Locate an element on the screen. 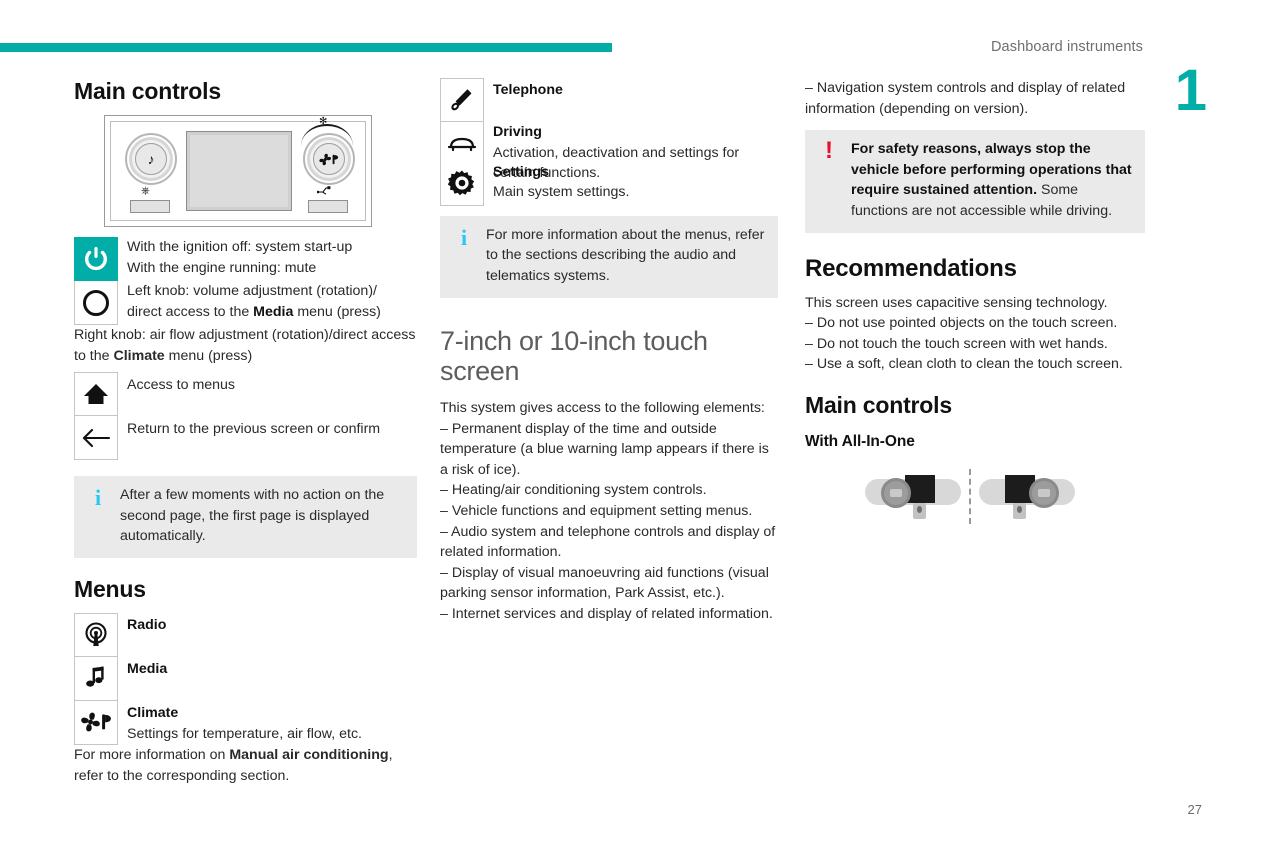 Image resolution: width=1265 pixels, height=849 pixels. car-driving-glyph is located at coordinates (462, 144).